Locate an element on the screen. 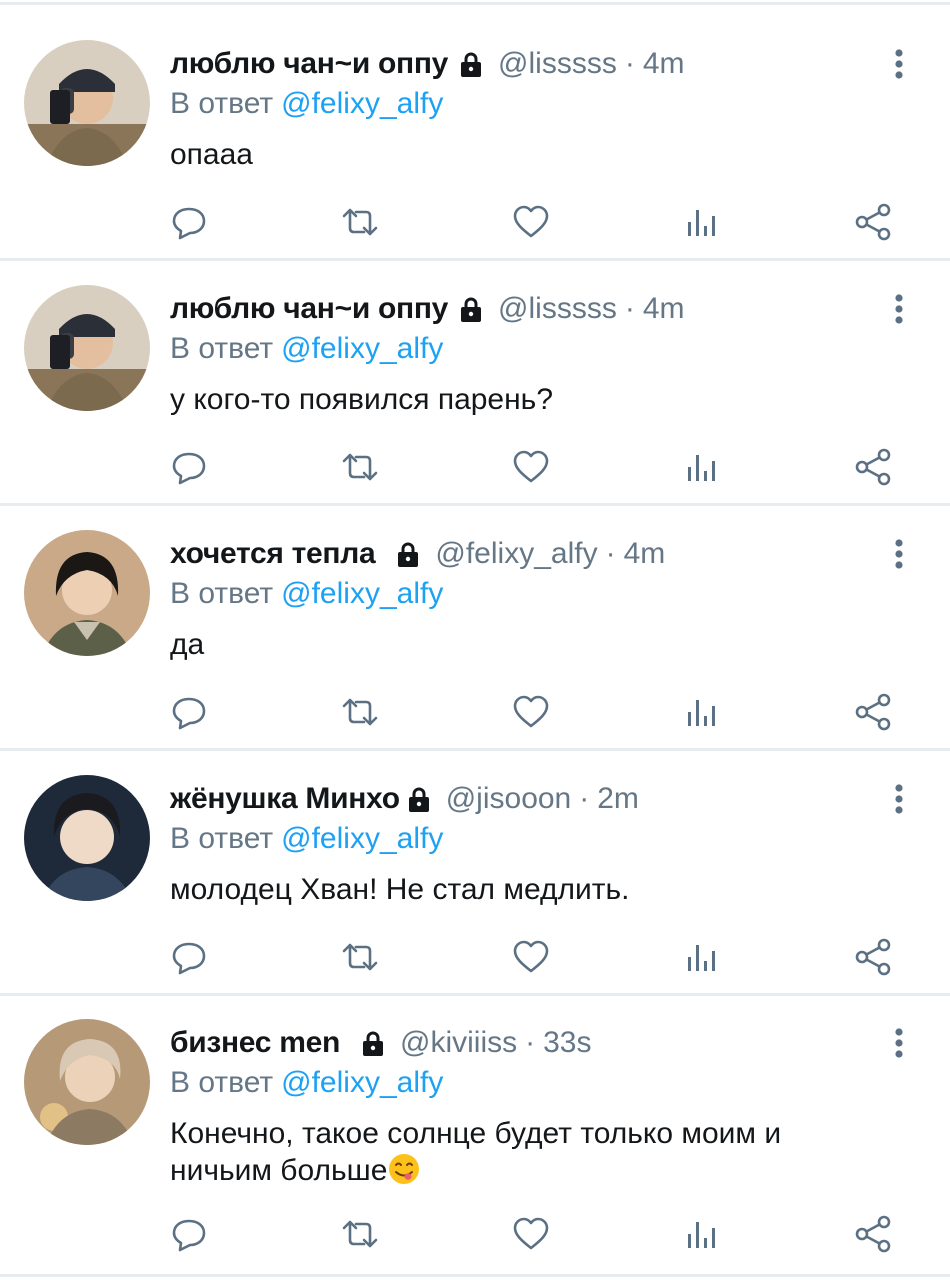 This screenshot has height=1280, width=950. handle: @kiviiiss is located at coordinates (458, 1043).